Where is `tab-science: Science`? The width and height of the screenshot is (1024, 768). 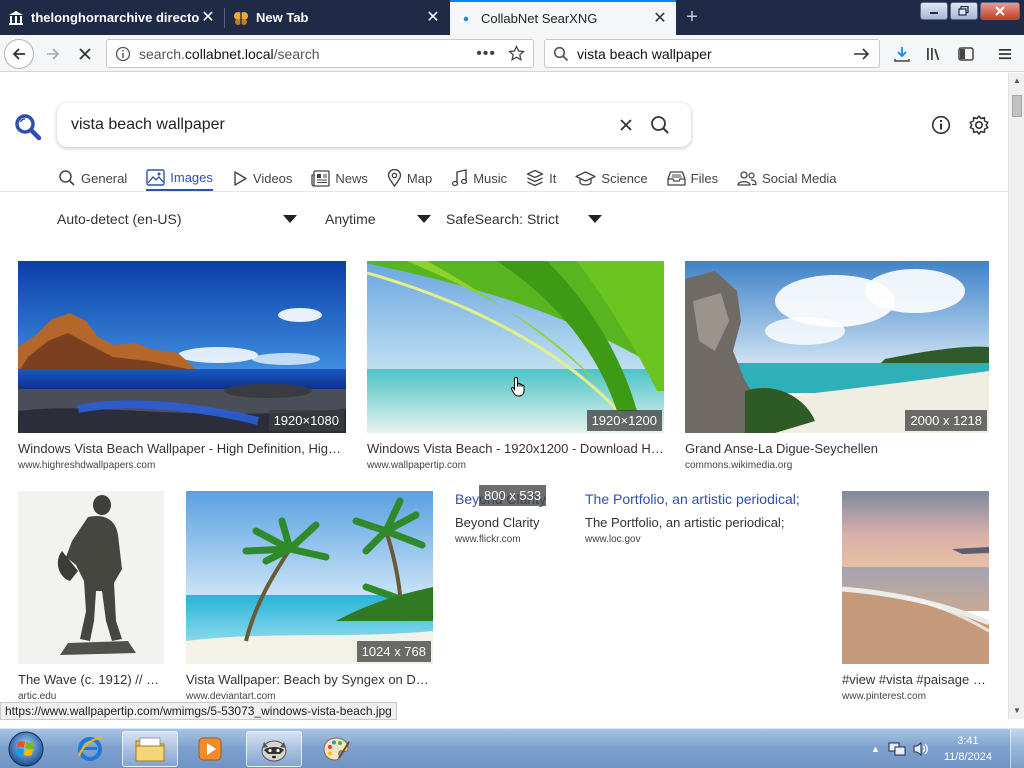
tab-science: Science is located at coordinates (611, 178).